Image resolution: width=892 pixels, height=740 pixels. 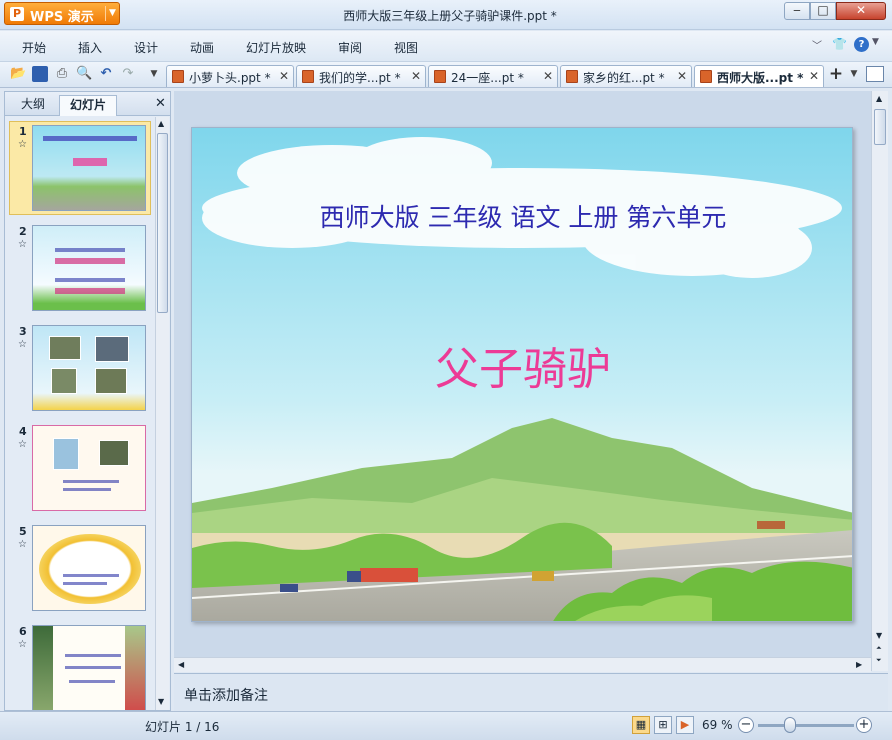 What do you see at coordinates (806, 725) in the screenshot?
I see `zoom-slider-track` at bounding box center [806, 725].